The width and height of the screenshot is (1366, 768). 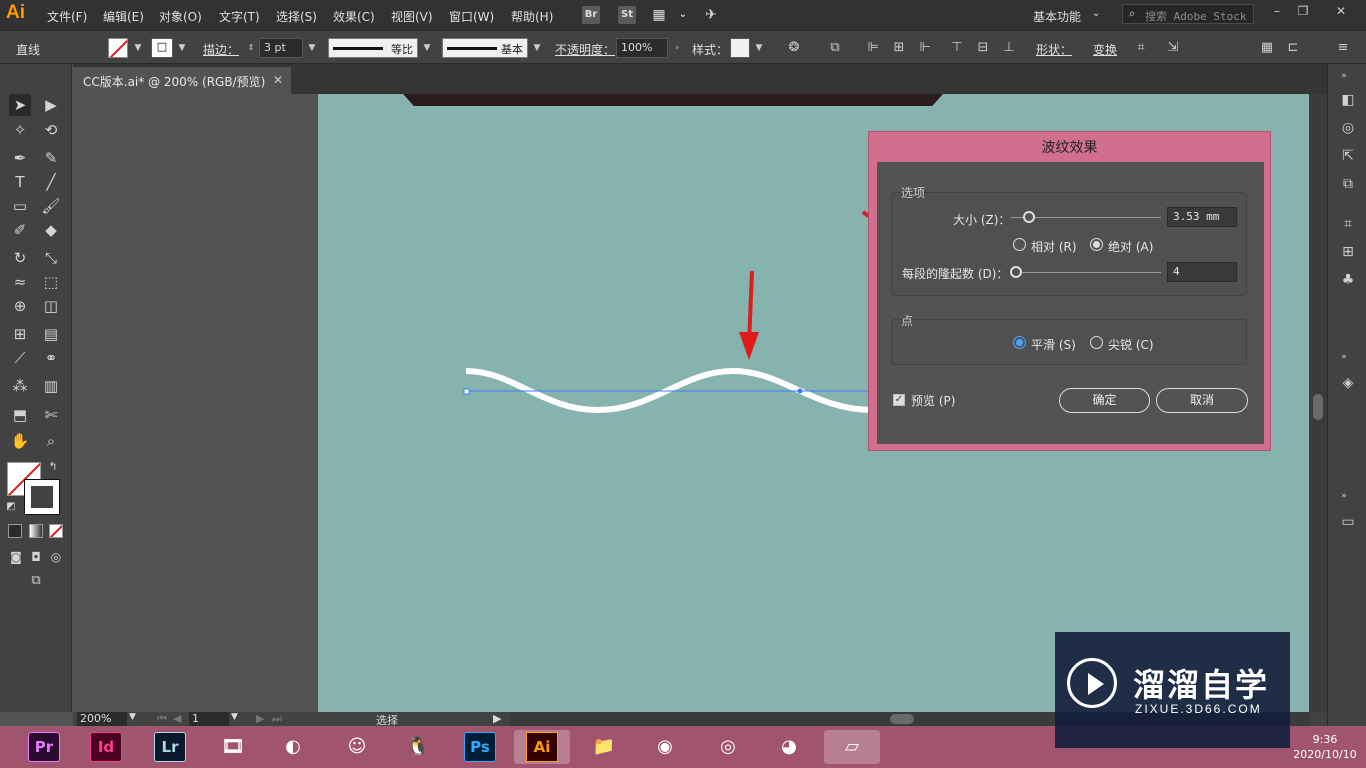 What do you see at coordinates (20, 130) in the screenshot?
I see `magic-wand-tool-icon: ✧` at bounding box center [20, 130].